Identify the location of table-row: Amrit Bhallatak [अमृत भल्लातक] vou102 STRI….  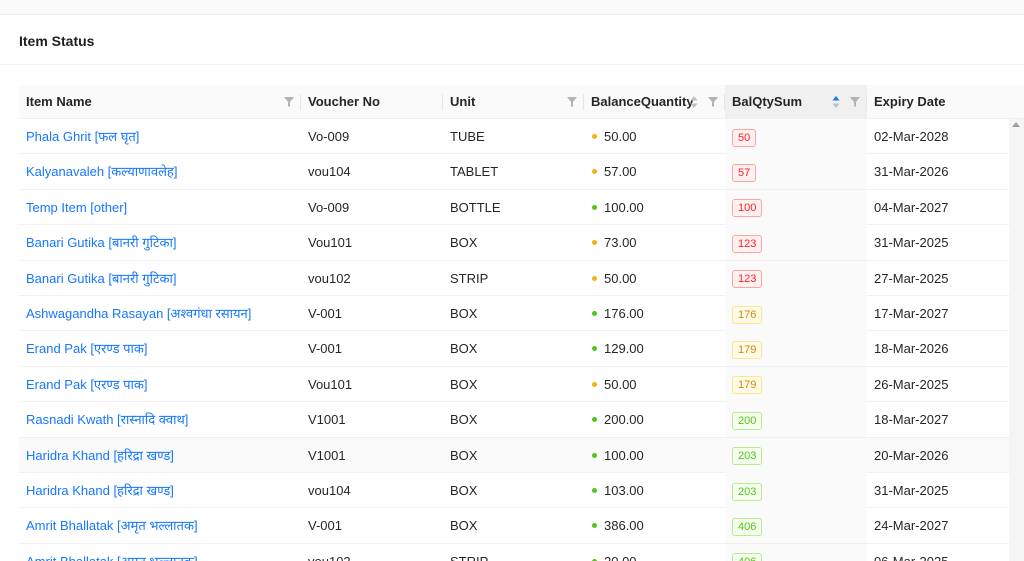
(514, 552).